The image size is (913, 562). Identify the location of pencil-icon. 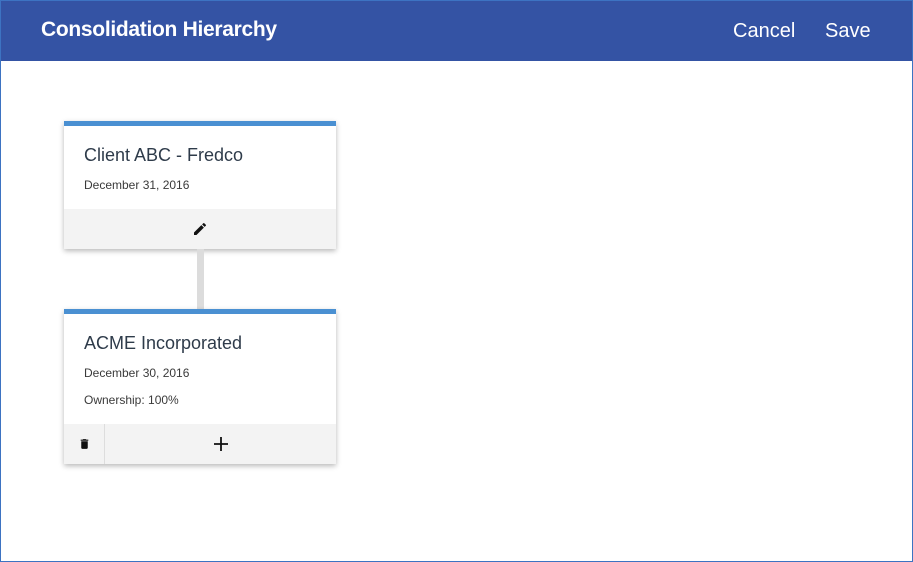
(200, 228).